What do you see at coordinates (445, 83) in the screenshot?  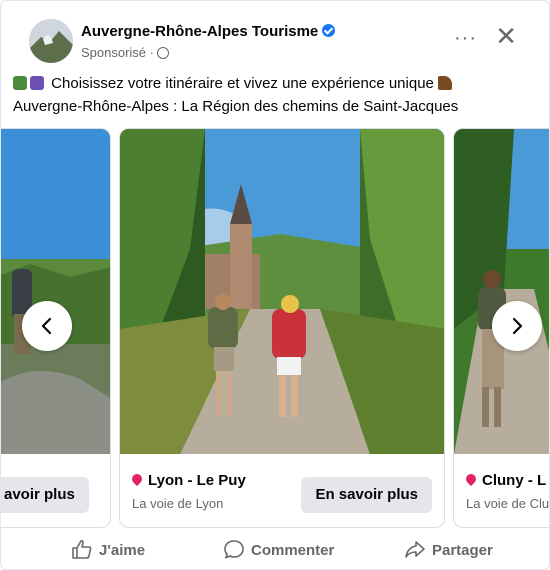 I see `hiking-boot-emoji-icon` at bounding box center [445, 83].